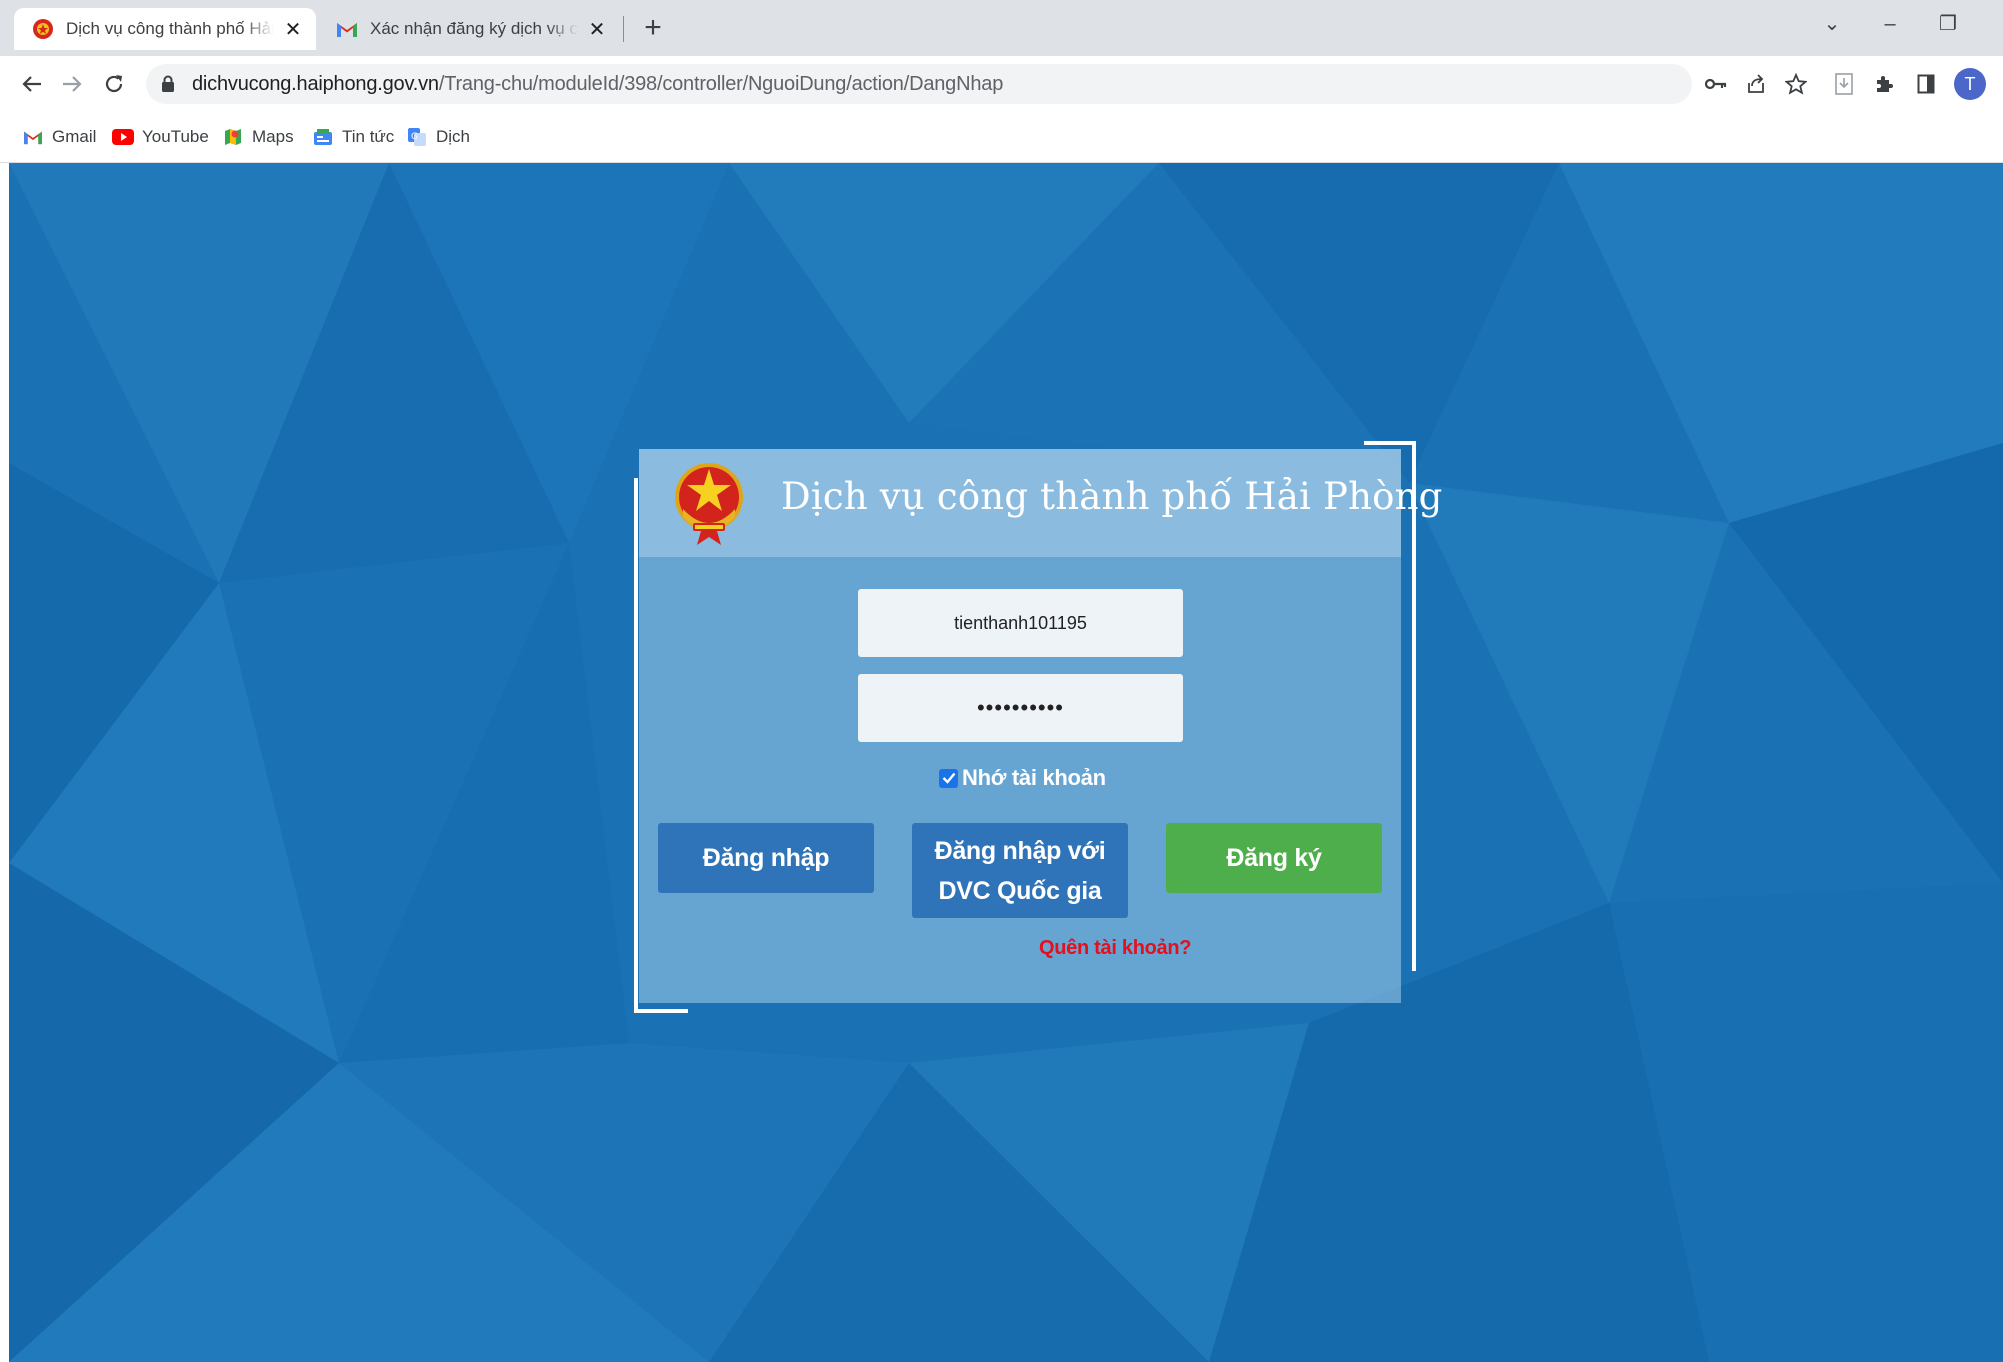  What do you see at coordinates (1020, 708) in the screenshot?
I see `password-input` at bounding box center [1020, 708].